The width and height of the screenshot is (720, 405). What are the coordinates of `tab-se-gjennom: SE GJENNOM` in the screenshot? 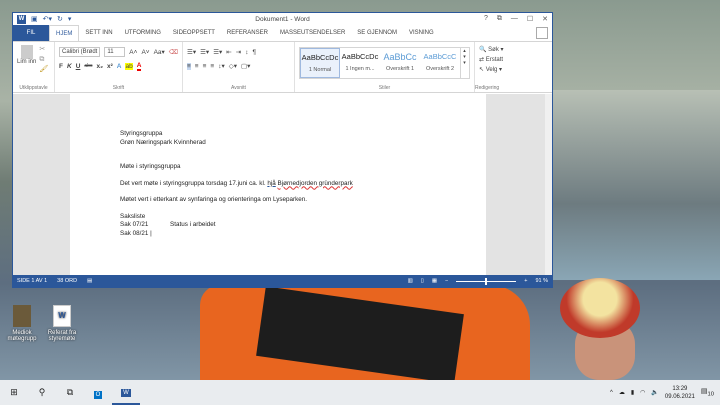 It's located at (377, 33).